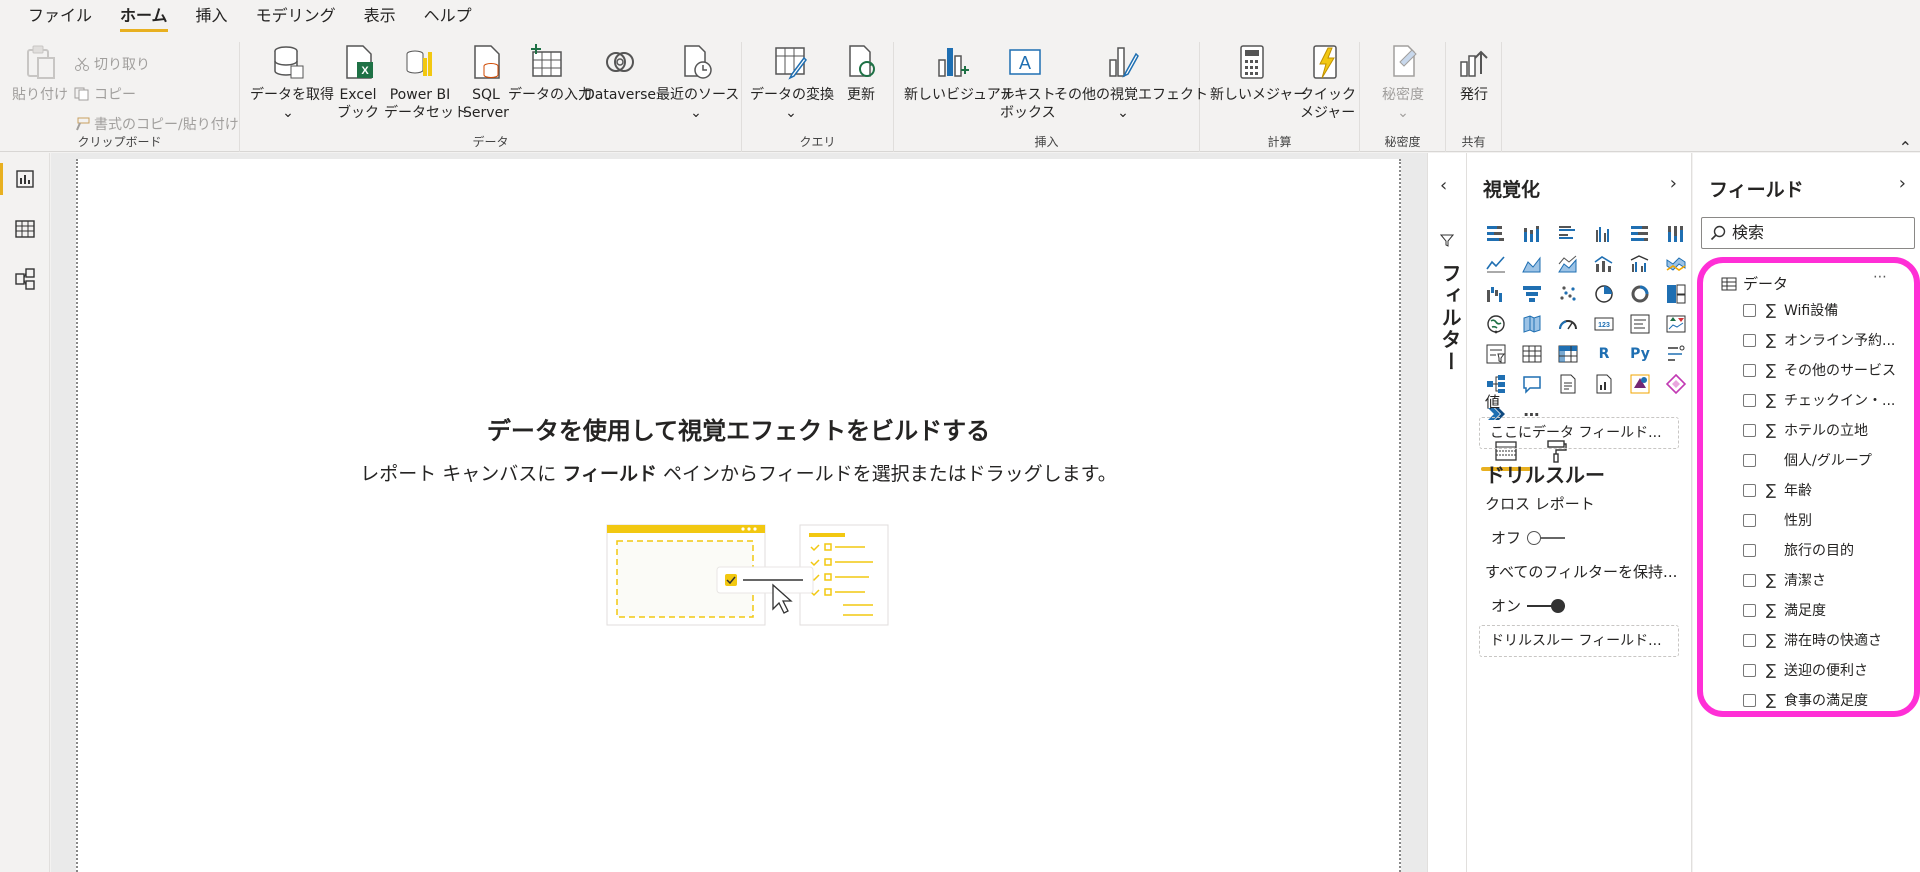  What do you see at coordinates (1827, 490) in the screenshot?
I see `field-item: ∑ 年齢` at bounding box center [1827, 490].